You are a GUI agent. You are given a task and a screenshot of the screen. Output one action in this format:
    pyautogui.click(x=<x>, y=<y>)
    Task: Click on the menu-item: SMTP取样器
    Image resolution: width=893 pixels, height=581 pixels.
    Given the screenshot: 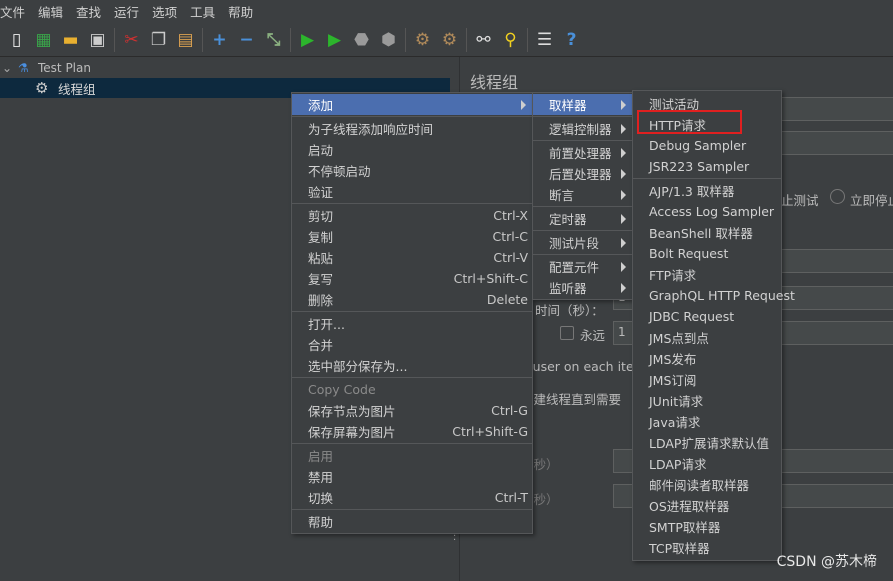 What is the action you would take?
    pyautogui.click(x=707, y=526)
    